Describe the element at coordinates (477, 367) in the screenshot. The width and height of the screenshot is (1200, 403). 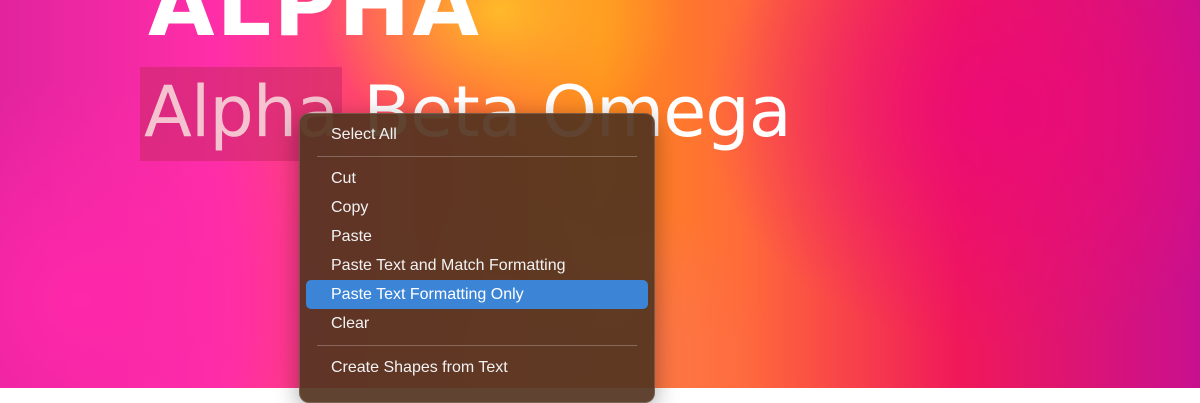
I see `menu-item-create-shapes: Create Shapes from Text` at that location.